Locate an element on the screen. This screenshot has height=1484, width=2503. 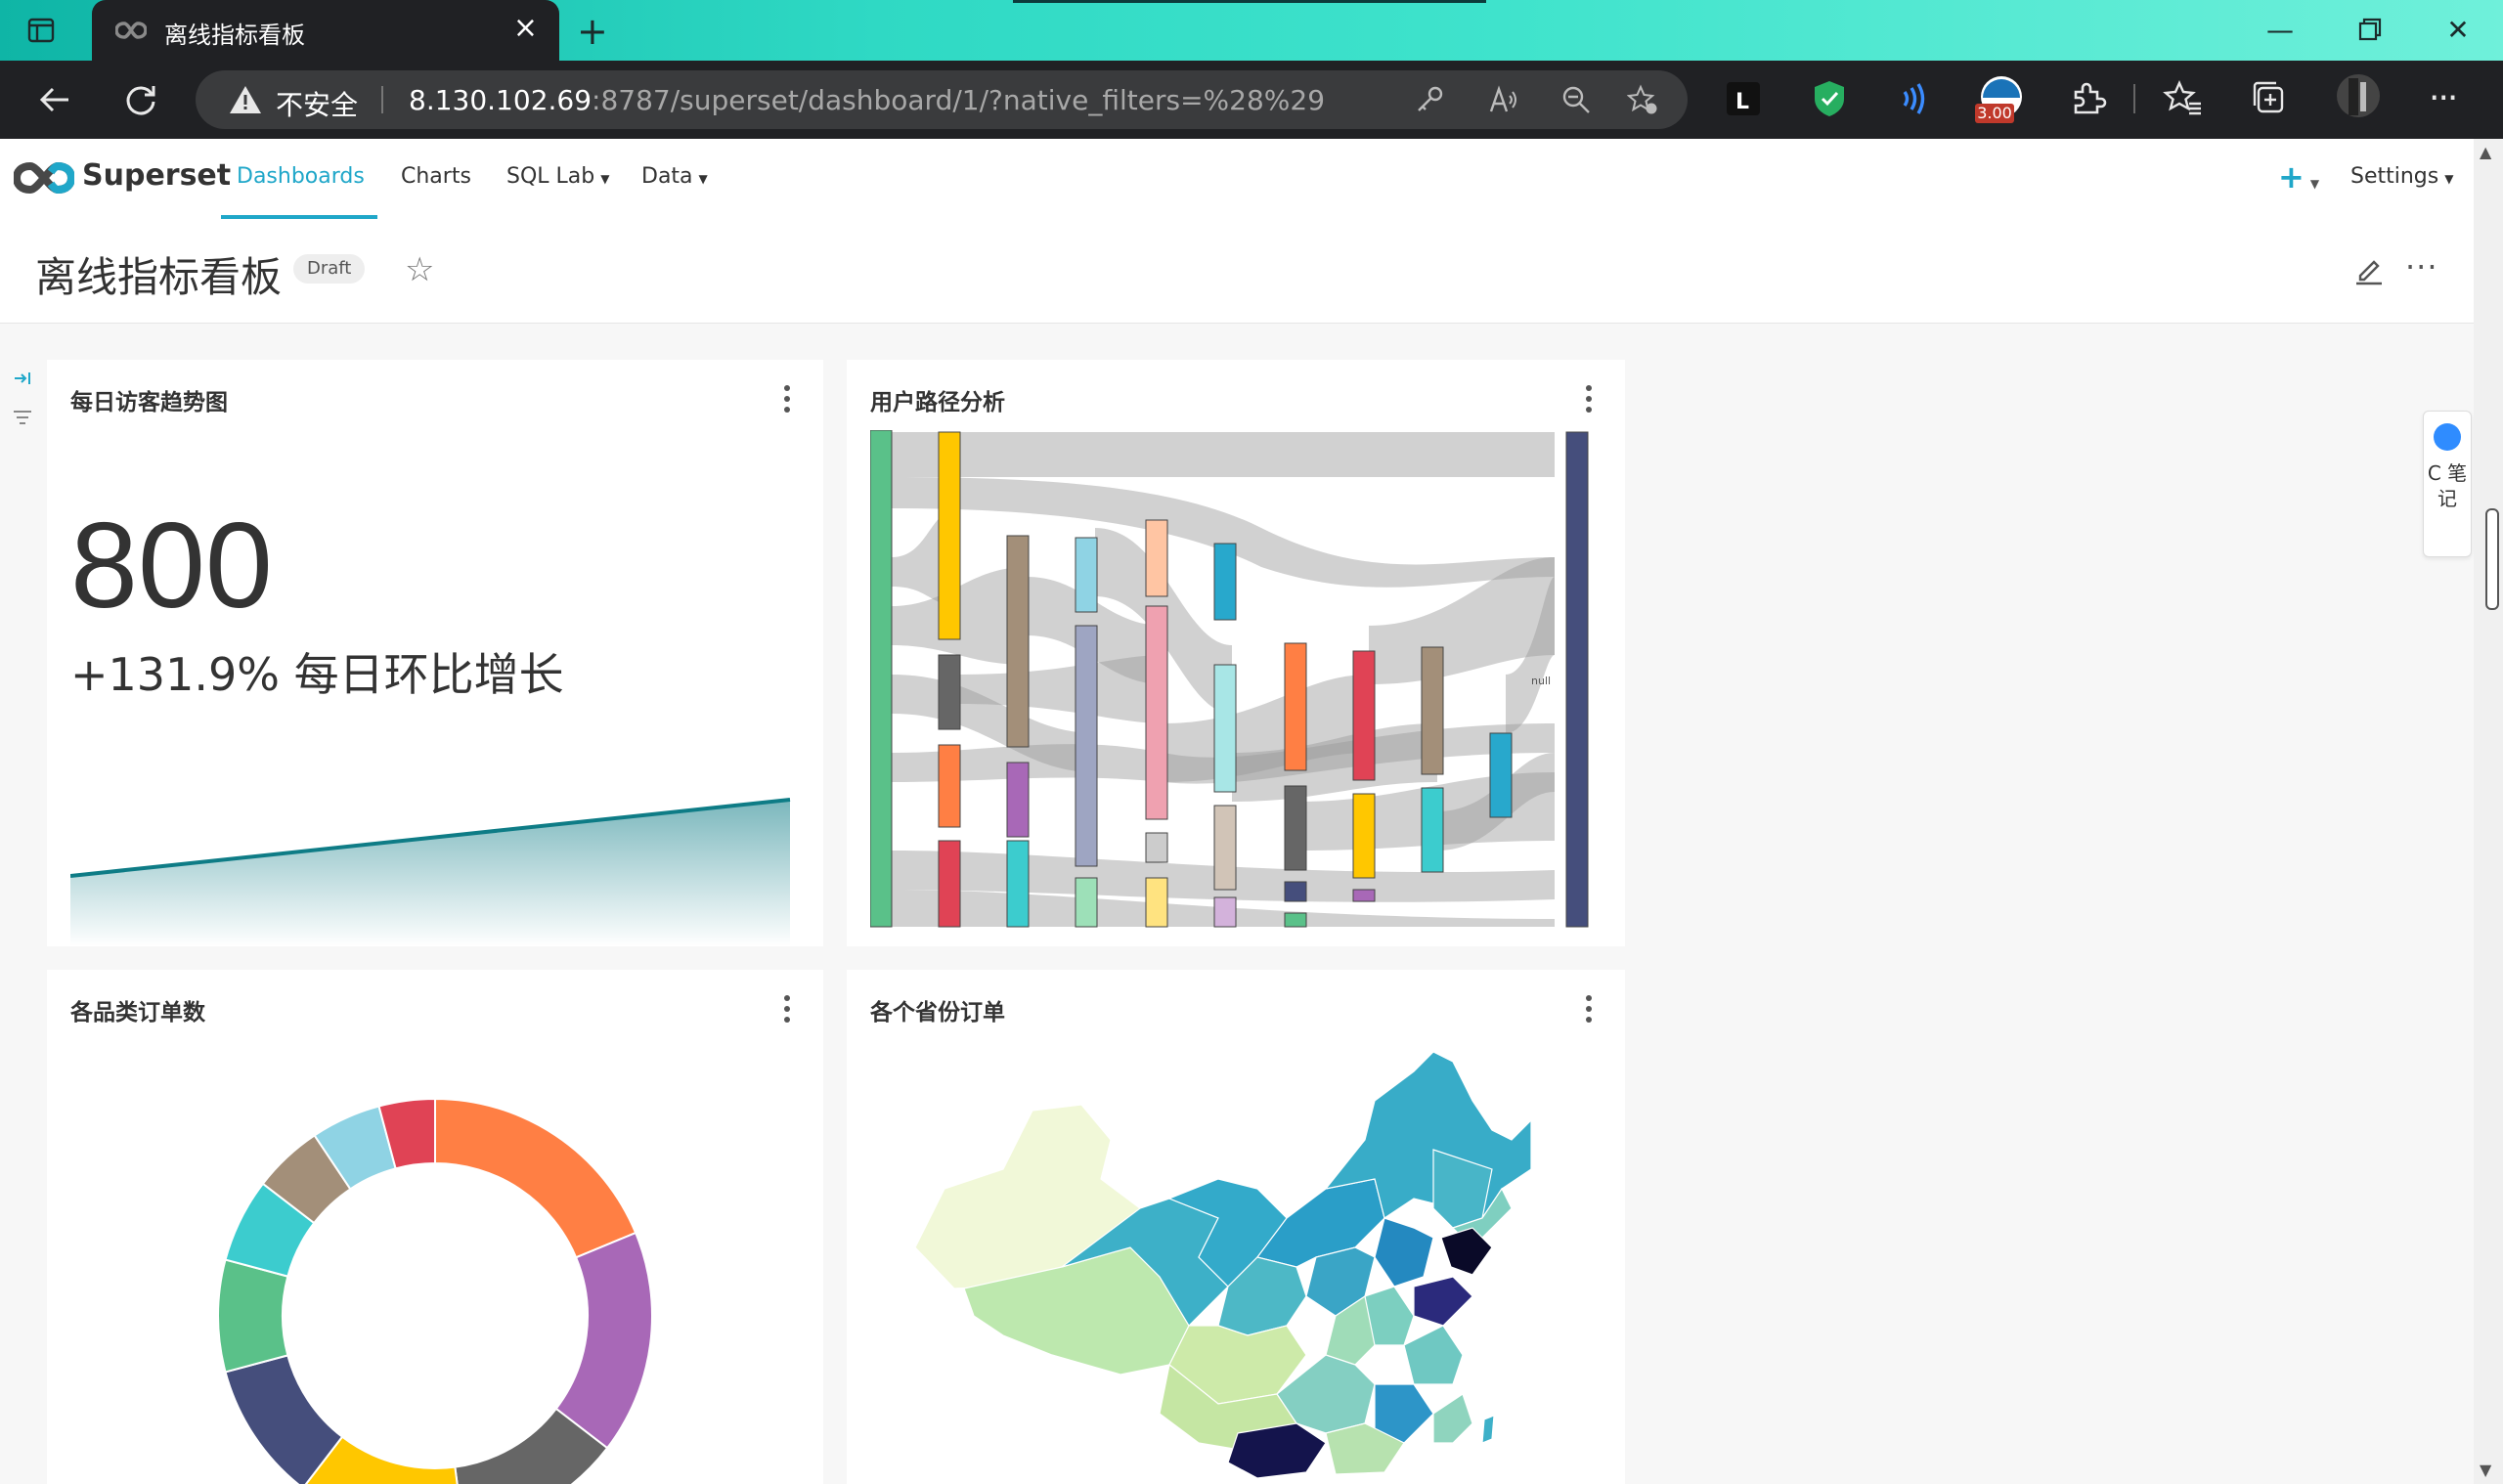
chart-title: 用户路径分析 is located at coordinates (937, 402).